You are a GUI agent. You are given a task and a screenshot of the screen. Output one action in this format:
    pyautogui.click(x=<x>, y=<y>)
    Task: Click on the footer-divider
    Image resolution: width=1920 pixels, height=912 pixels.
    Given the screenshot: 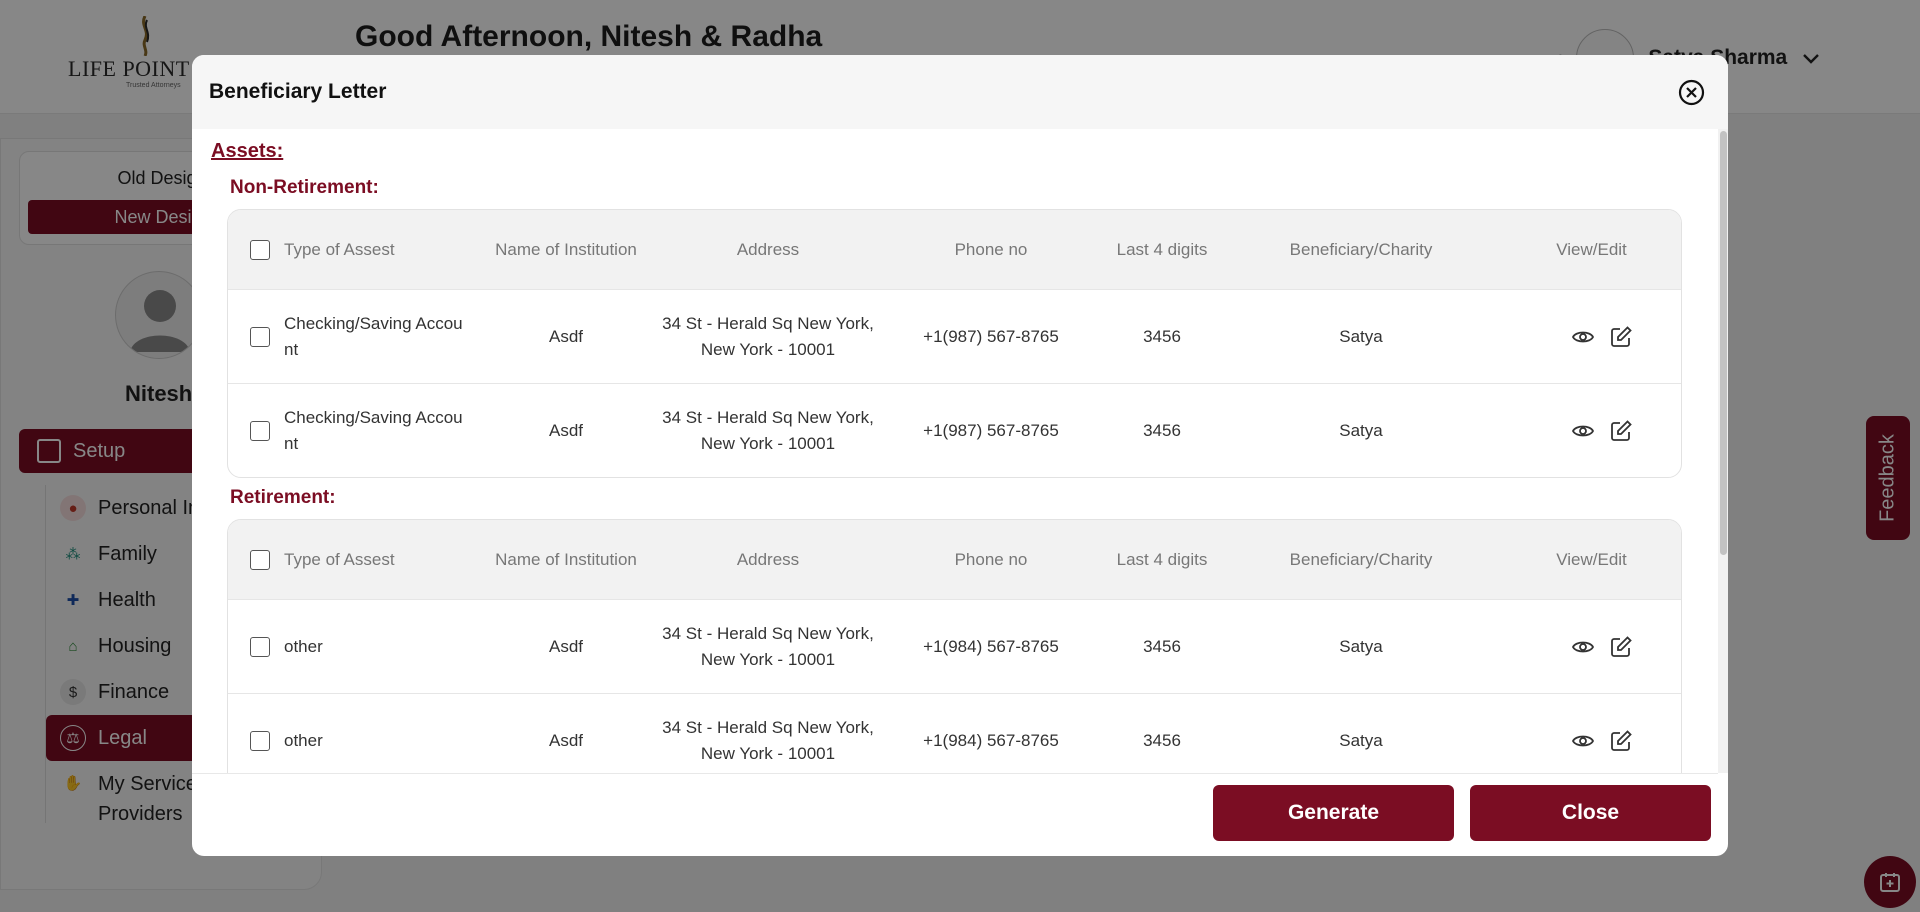 What is the action you would take?
    pyautogui.click(x=955, y=773)
    